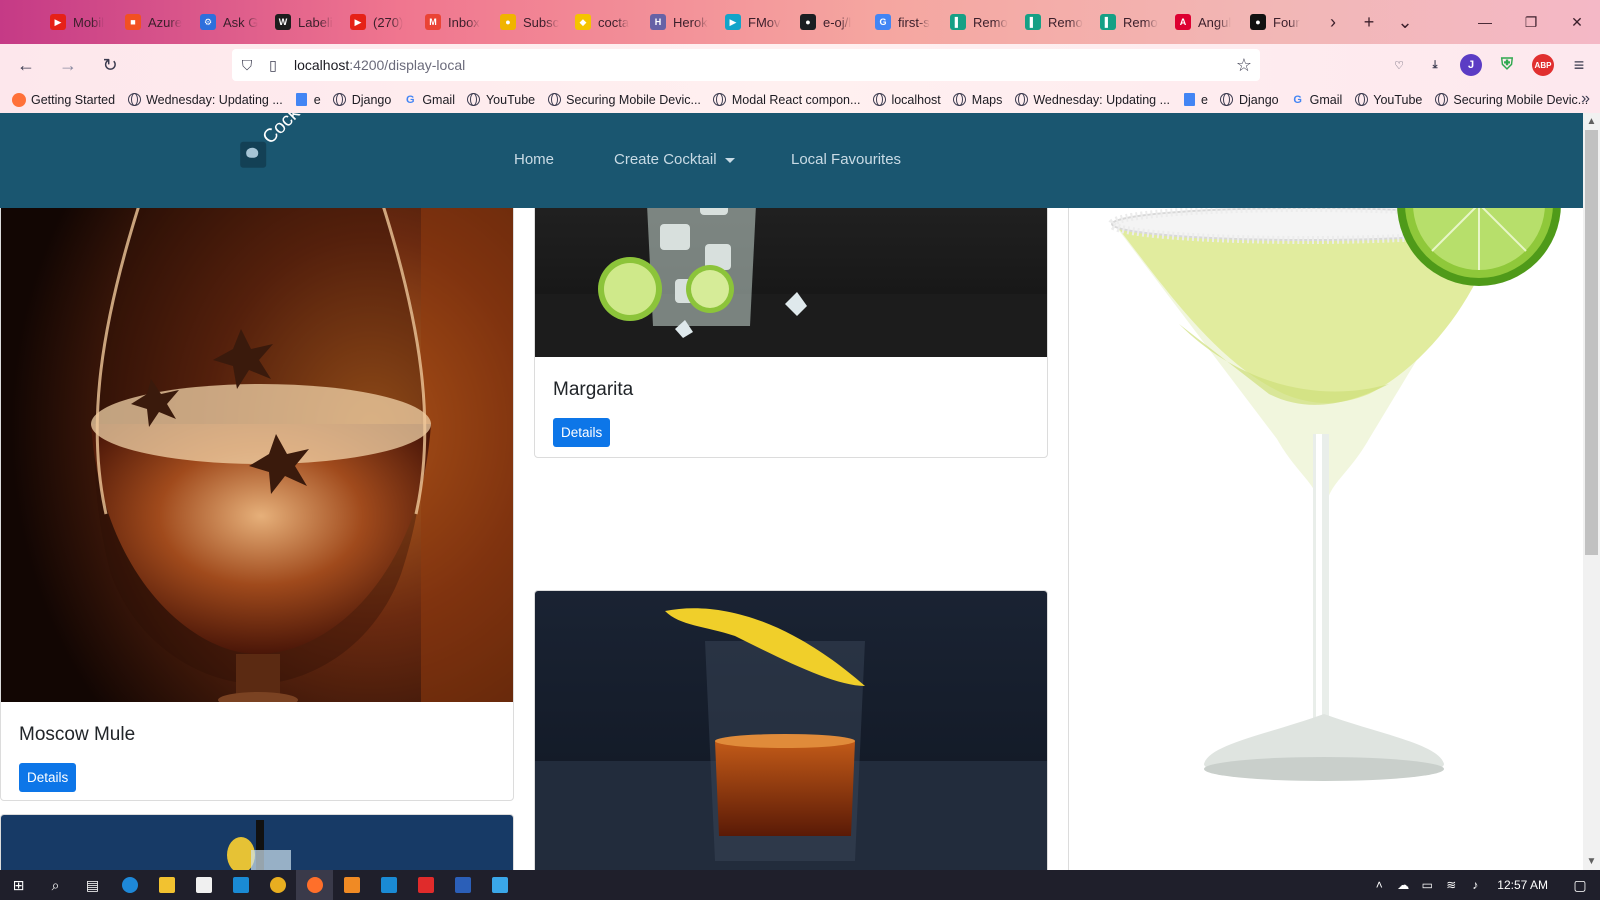 This screenshot has height=900, width=1600. I want to click on brand-link: Cocktail Palace, so click(302, 143).